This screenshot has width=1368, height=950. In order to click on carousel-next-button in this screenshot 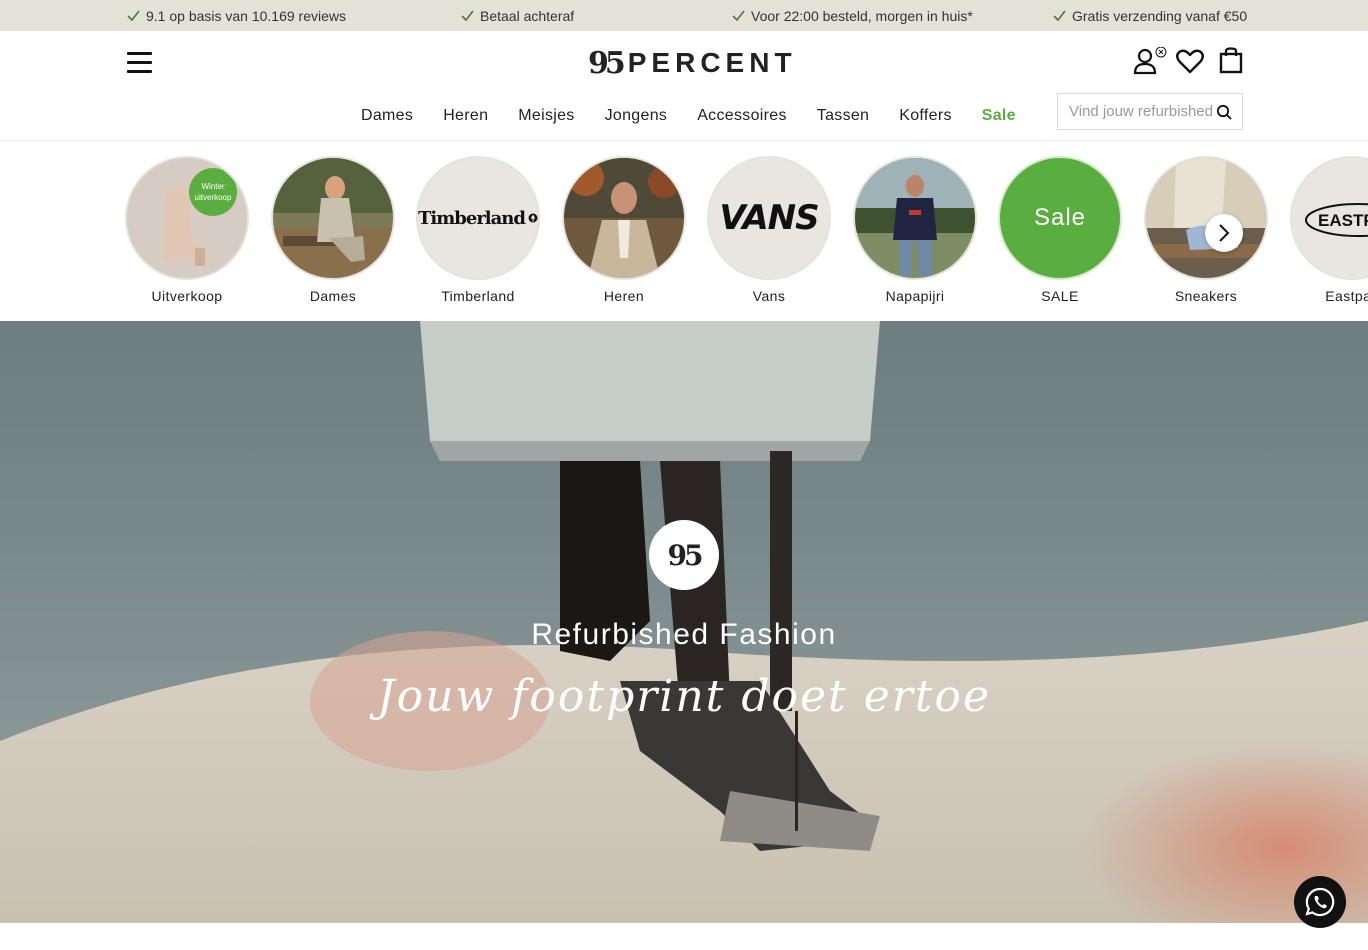, I will do `click(1224, 233)`.